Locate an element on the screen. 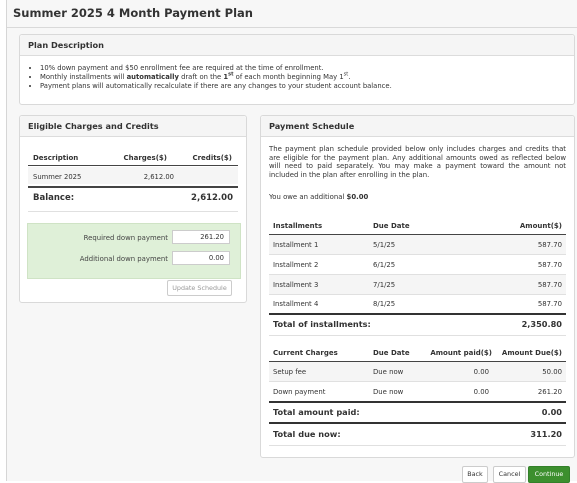 The image size is (577, 483). plan-description-heading: Plan Description is located at coordinates (297, 45).